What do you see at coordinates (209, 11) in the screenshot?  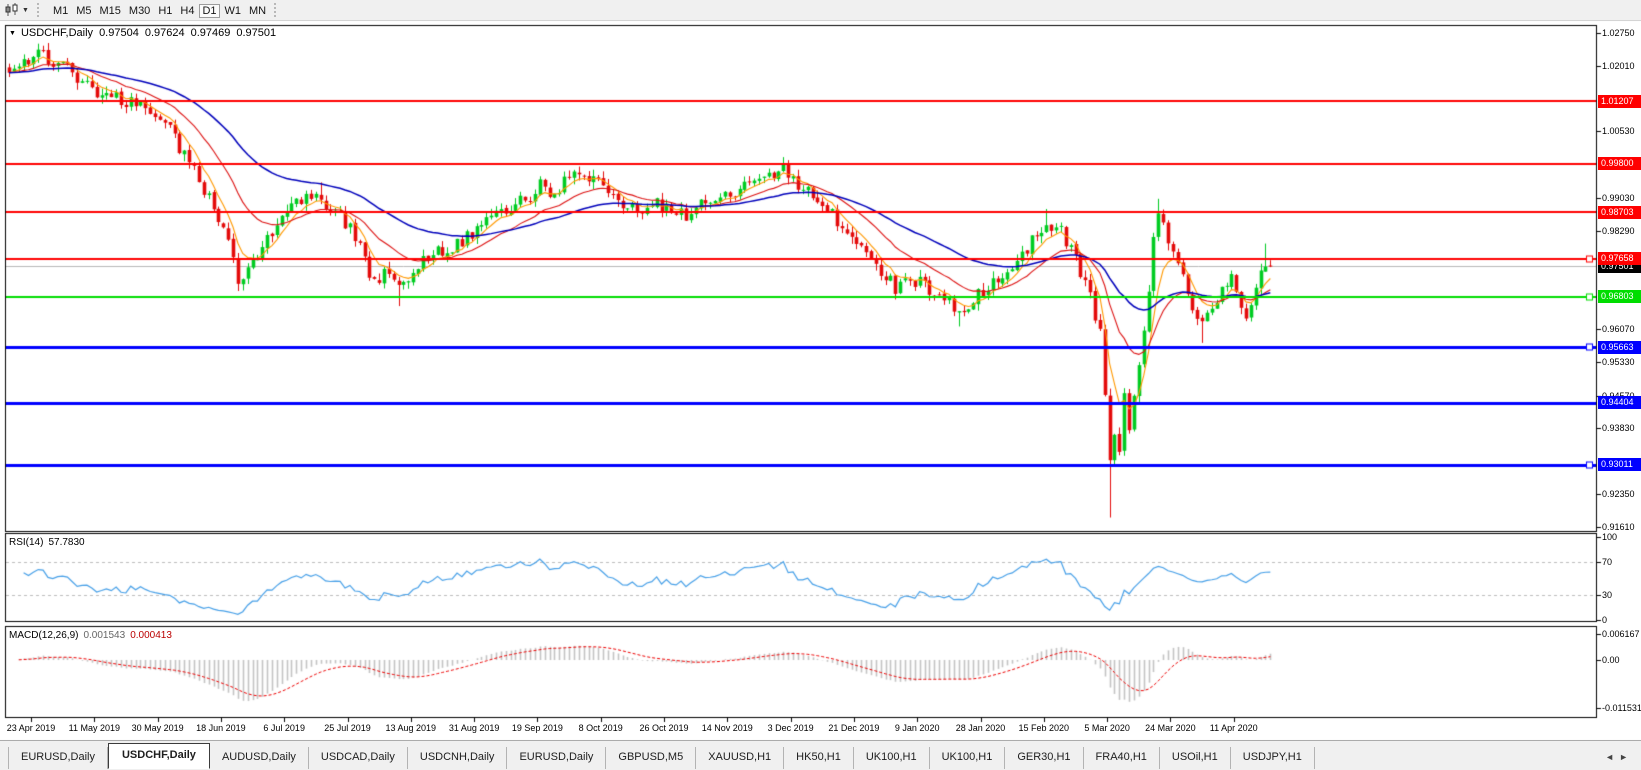 I see `timeframe-button-d1: D1` at bounding box center [209, 11].